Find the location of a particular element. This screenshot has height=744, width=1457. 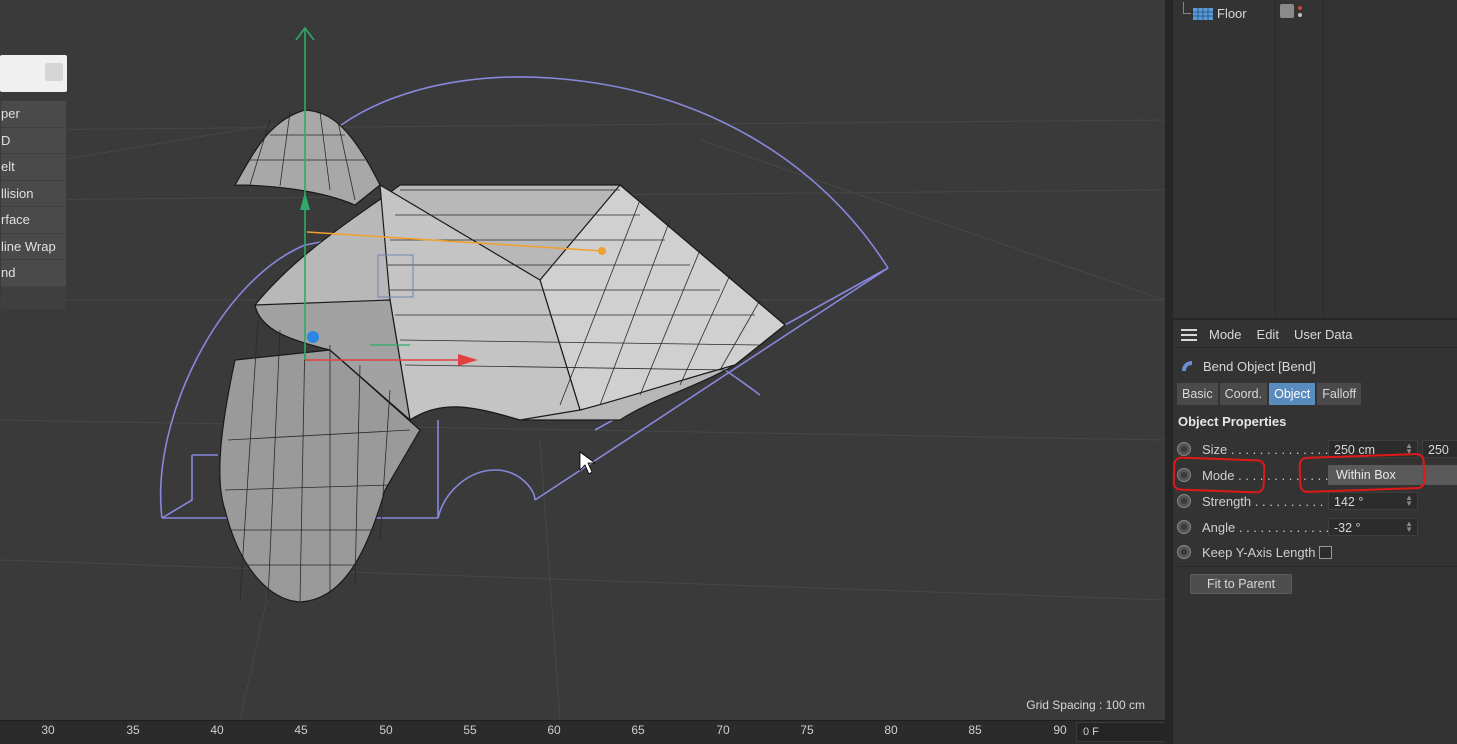

keep-y-checkbox is located at coordinates (1326, 552).